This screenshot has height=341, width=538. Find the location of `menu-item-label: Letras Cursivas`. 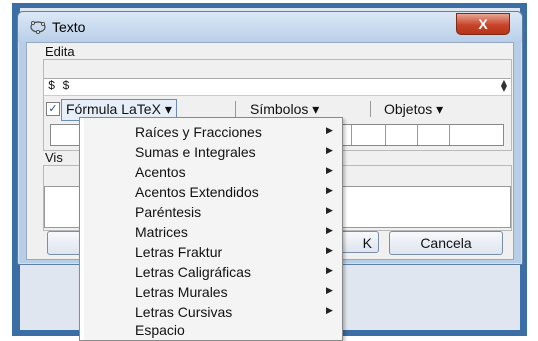

menu-item-label: Letras Cursivas is located at coordinates (184, 312).